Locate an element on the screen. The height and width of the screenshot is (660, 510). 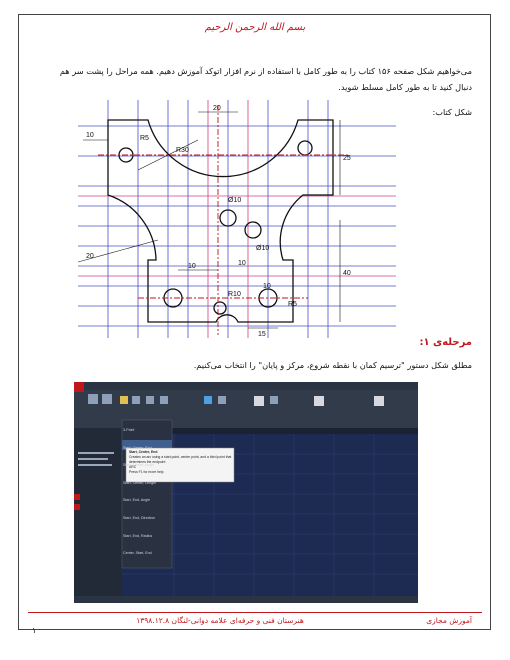
dim-r10: R10 is located at coordinates (234, 294).